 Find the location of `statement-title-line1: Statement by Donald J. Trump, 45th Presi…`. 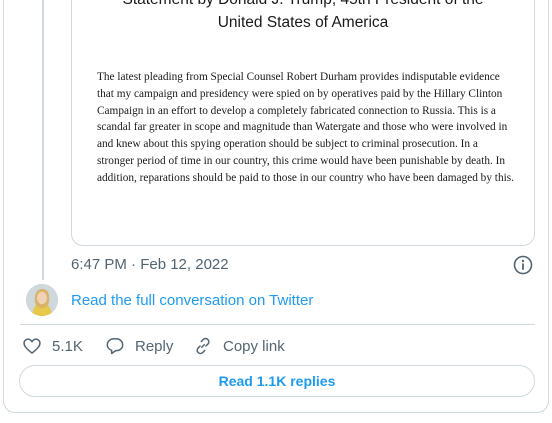

statement-title-line1: Statement by Donald J. Trump, 45th Presi… is located at coordinates (303, 5).